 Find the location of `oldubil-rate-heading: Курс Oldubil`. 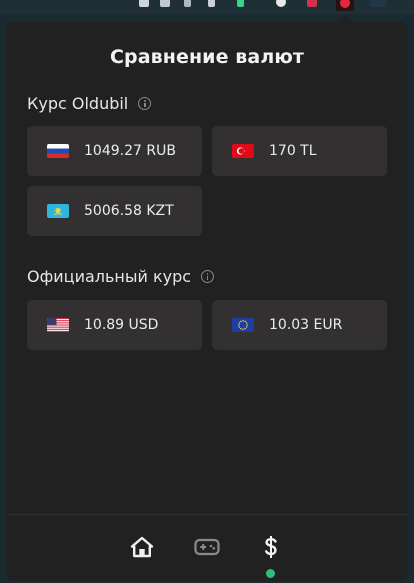

oldubil-rate-heading: Курс Oldubil is located at coordinates (89, 103).